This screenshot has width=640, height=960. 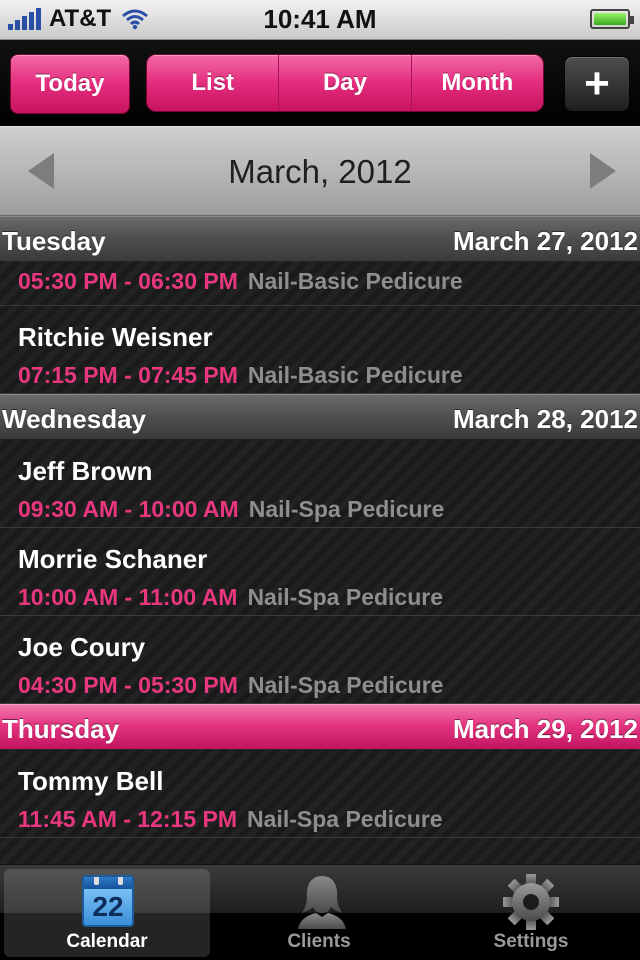 What do you see at coordinates (531, 941) in the screenshot?
I see `tab-label: Settings` at bounding box center [531, 941].